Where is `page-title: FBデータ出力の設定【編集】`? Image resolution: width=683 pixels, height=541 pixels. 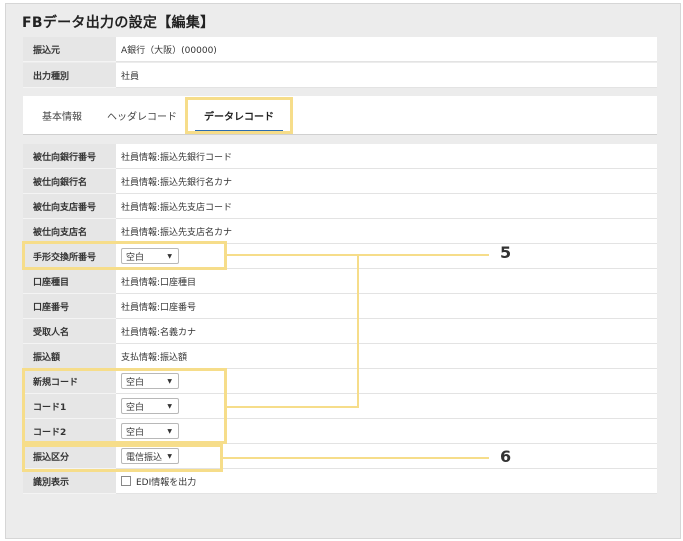 page-title: FBデータ出力の設定【編集】 is located at coordinates (118, 23).